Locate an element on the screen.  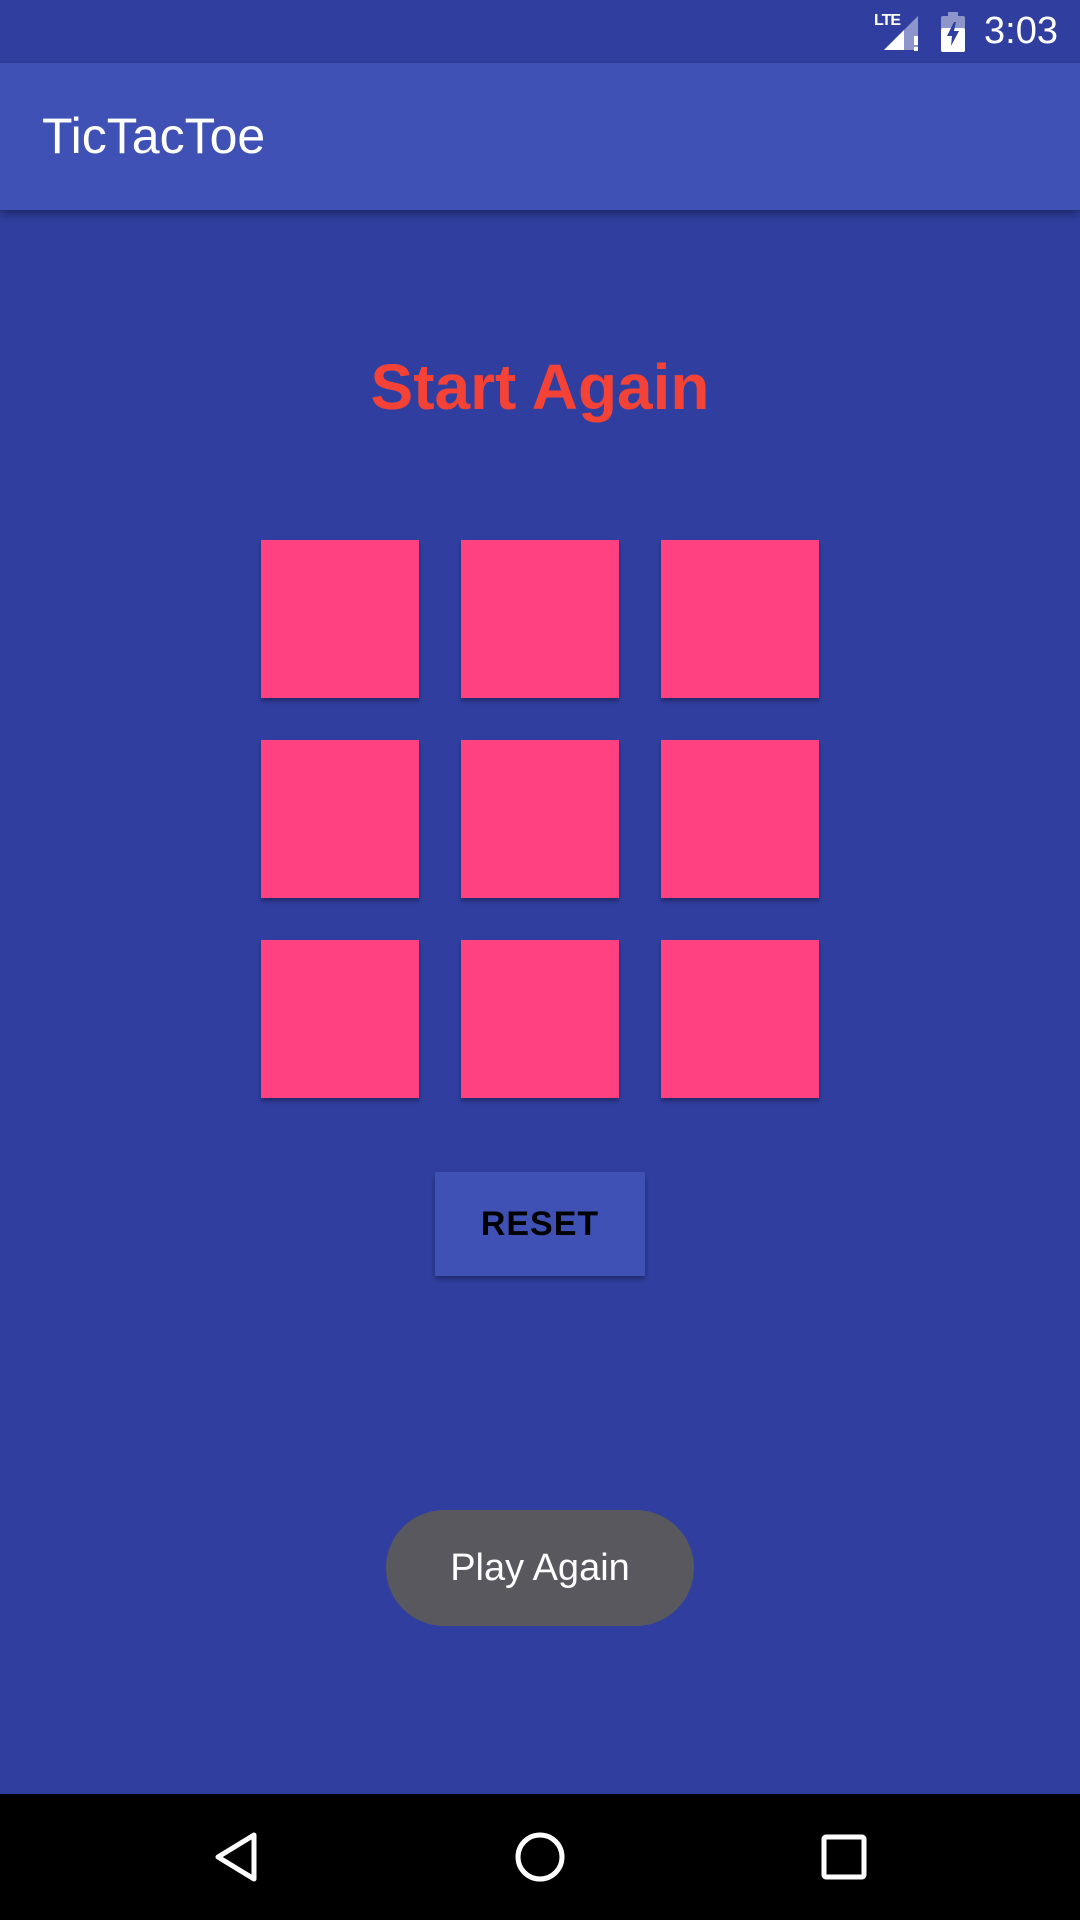
navigation-bar is located at coordinates (540, 1857).